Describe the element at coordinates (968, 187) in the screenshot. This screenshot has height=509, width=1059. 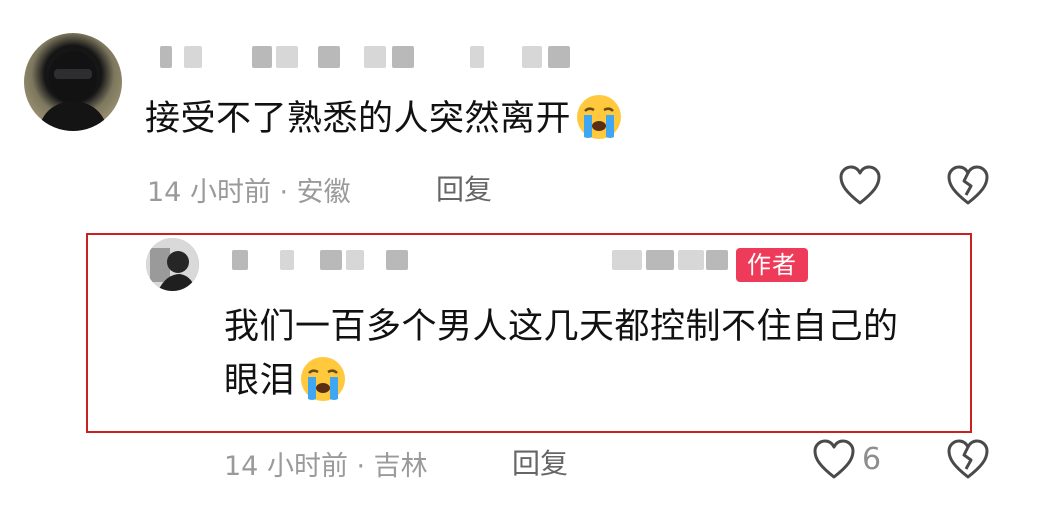
I see `broken-heart-icon` at that location.